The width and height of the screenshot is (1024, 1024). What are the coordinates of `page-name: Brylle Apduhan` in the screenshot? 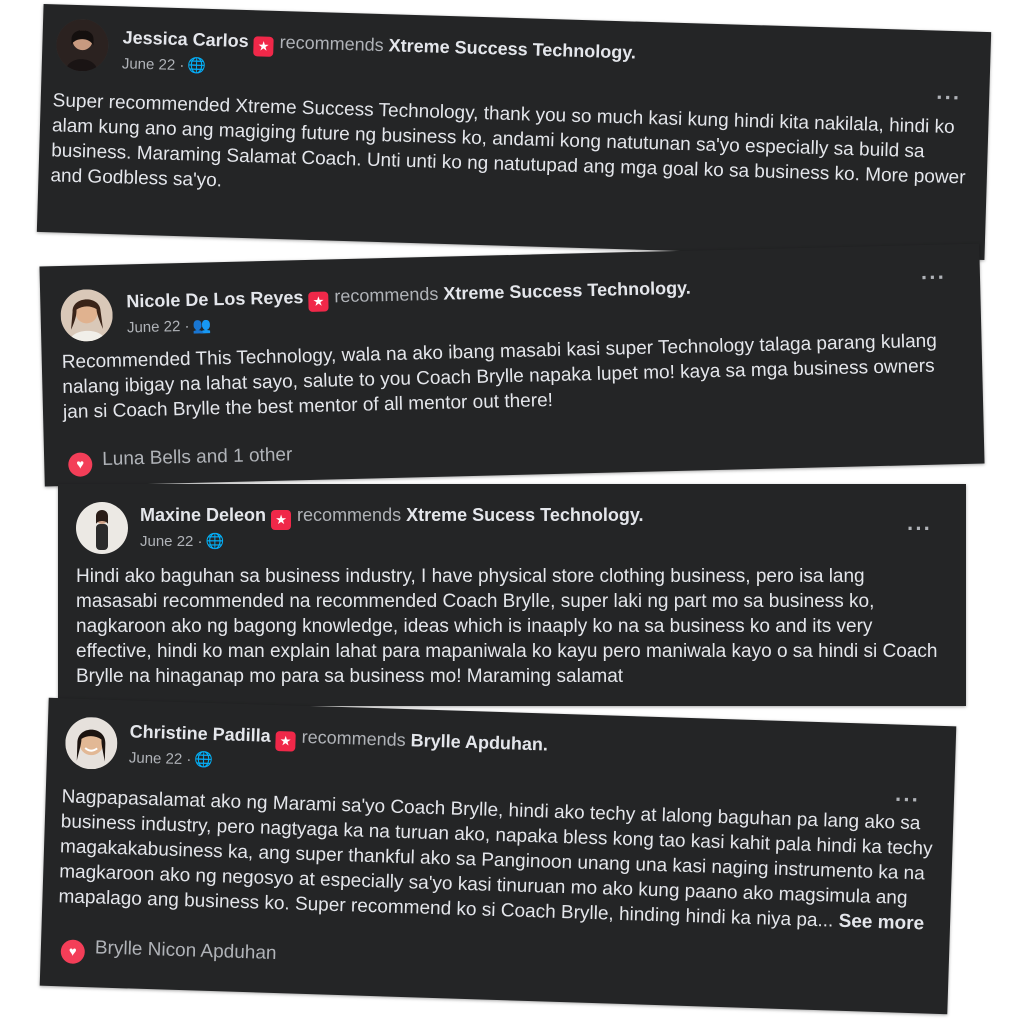 It's located at (476, 742).